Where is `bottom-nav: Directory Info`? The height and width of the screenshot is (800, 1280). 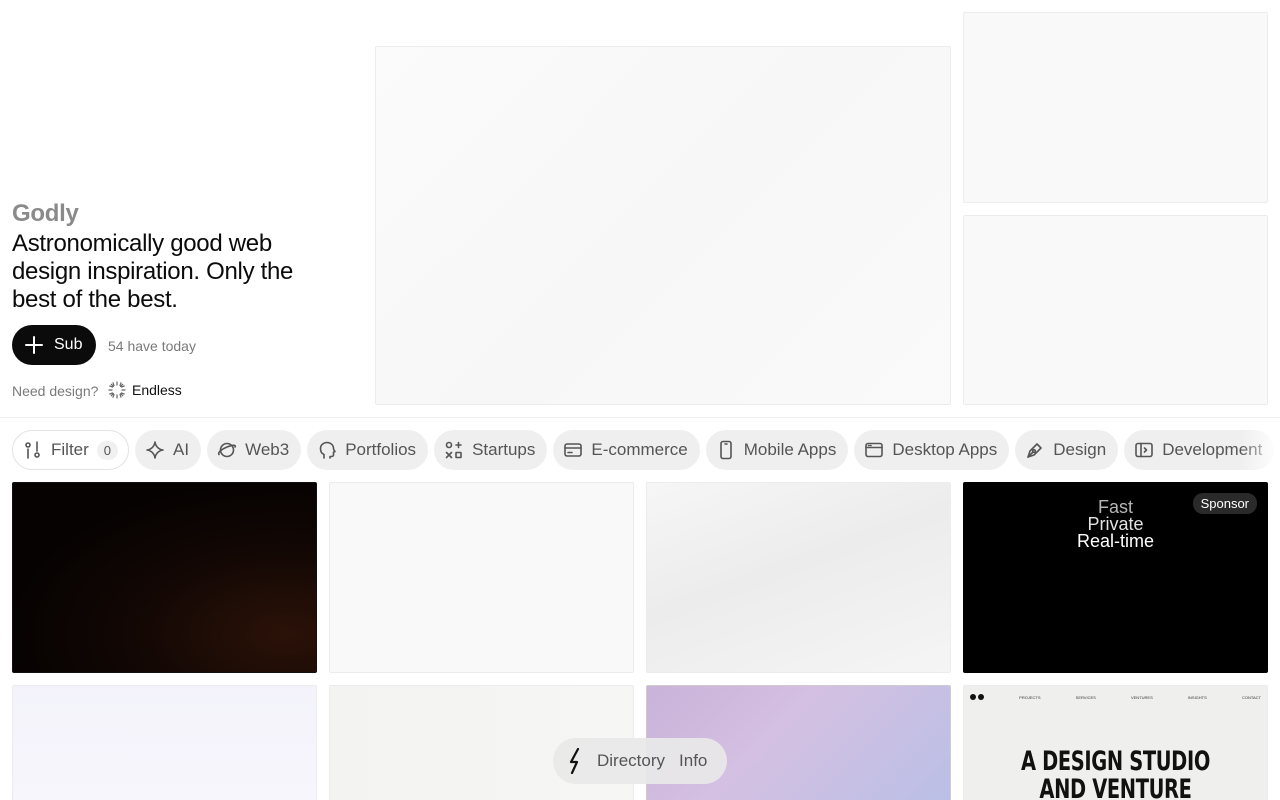
bottom-nav: Directory Info is located at coordinates (640, 761).